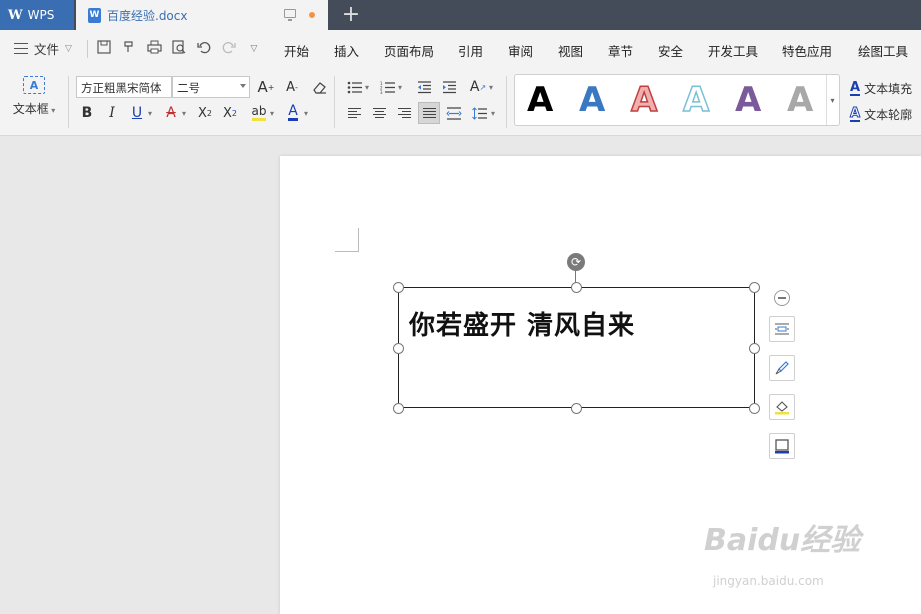 This screenshot has width=921, height=614. I want to click on resize-handle-top-left, so click(398, 287).